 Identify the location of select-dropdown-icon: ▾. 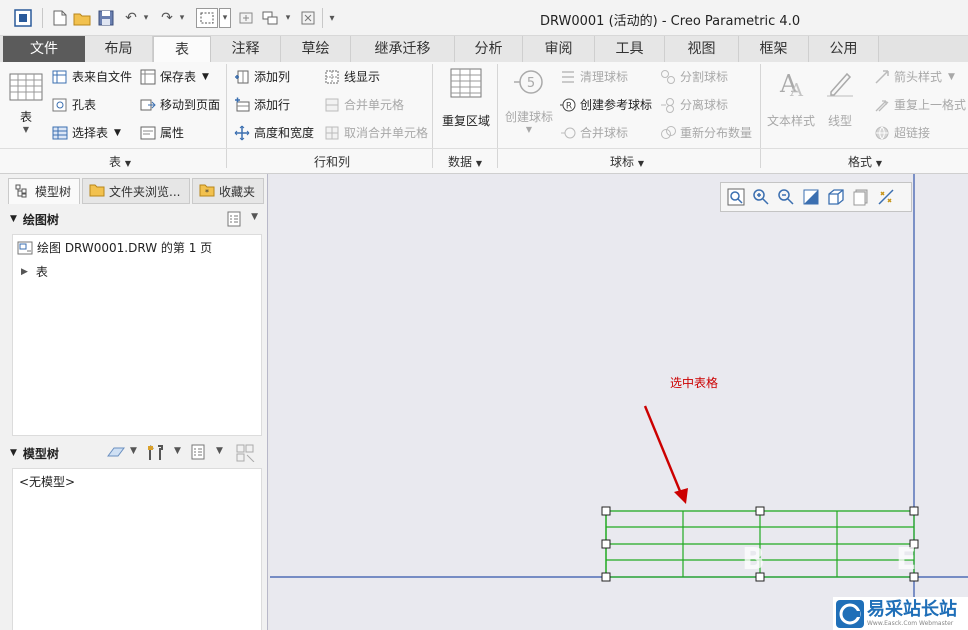
(225, 18).